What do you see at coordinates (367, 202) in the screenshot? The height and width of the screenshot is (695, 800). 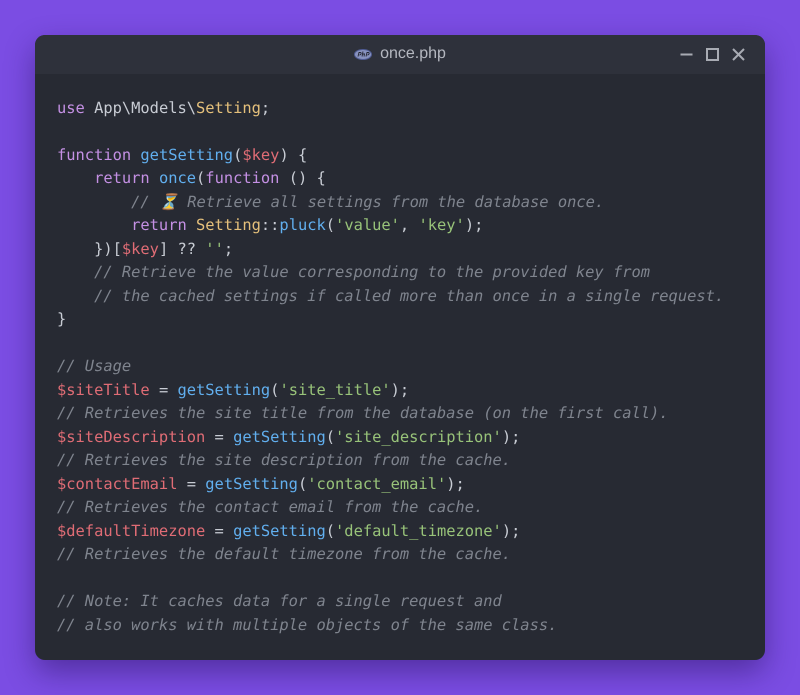 I see `code-line: // ⏳ Retrieve all settings from the database once.` at bounding box center [367, 202].